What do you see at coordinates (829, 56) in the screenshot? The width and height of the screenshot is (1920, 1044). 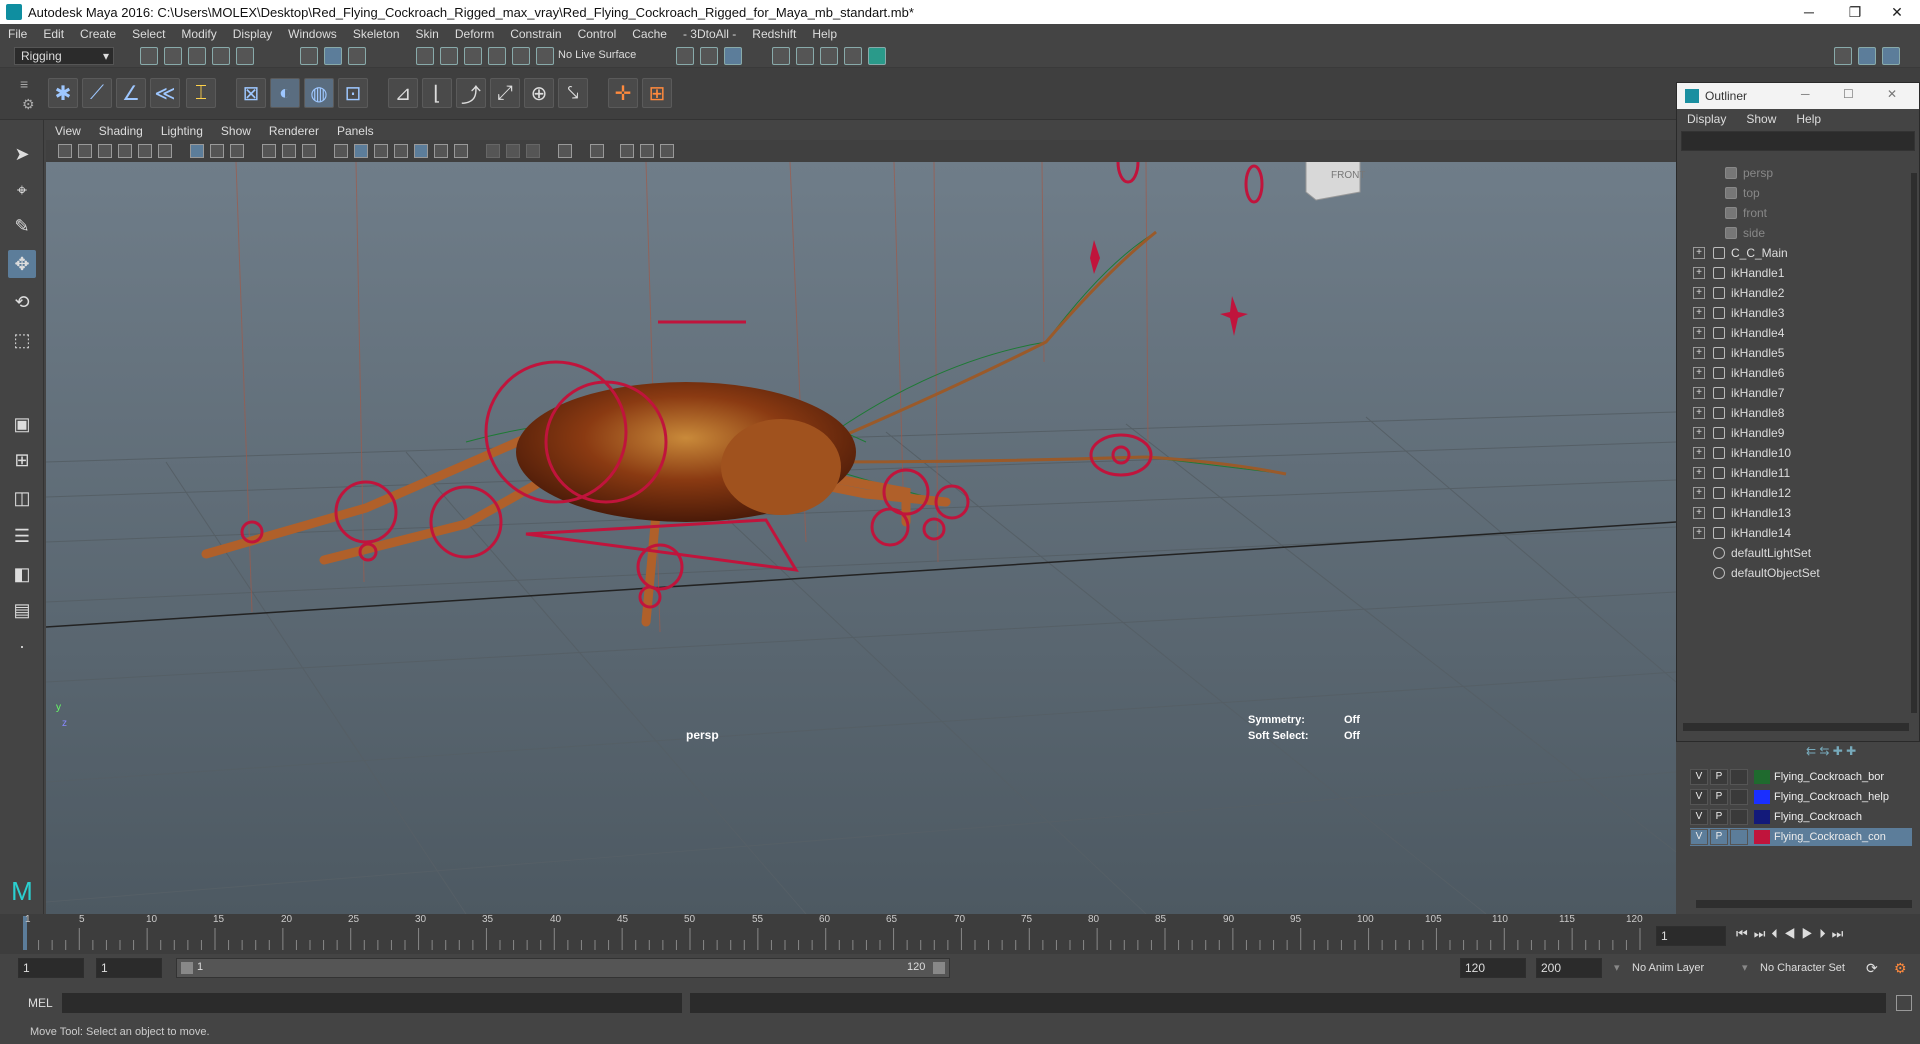 I see `render-view-icon` at bounding box center [829, 56].